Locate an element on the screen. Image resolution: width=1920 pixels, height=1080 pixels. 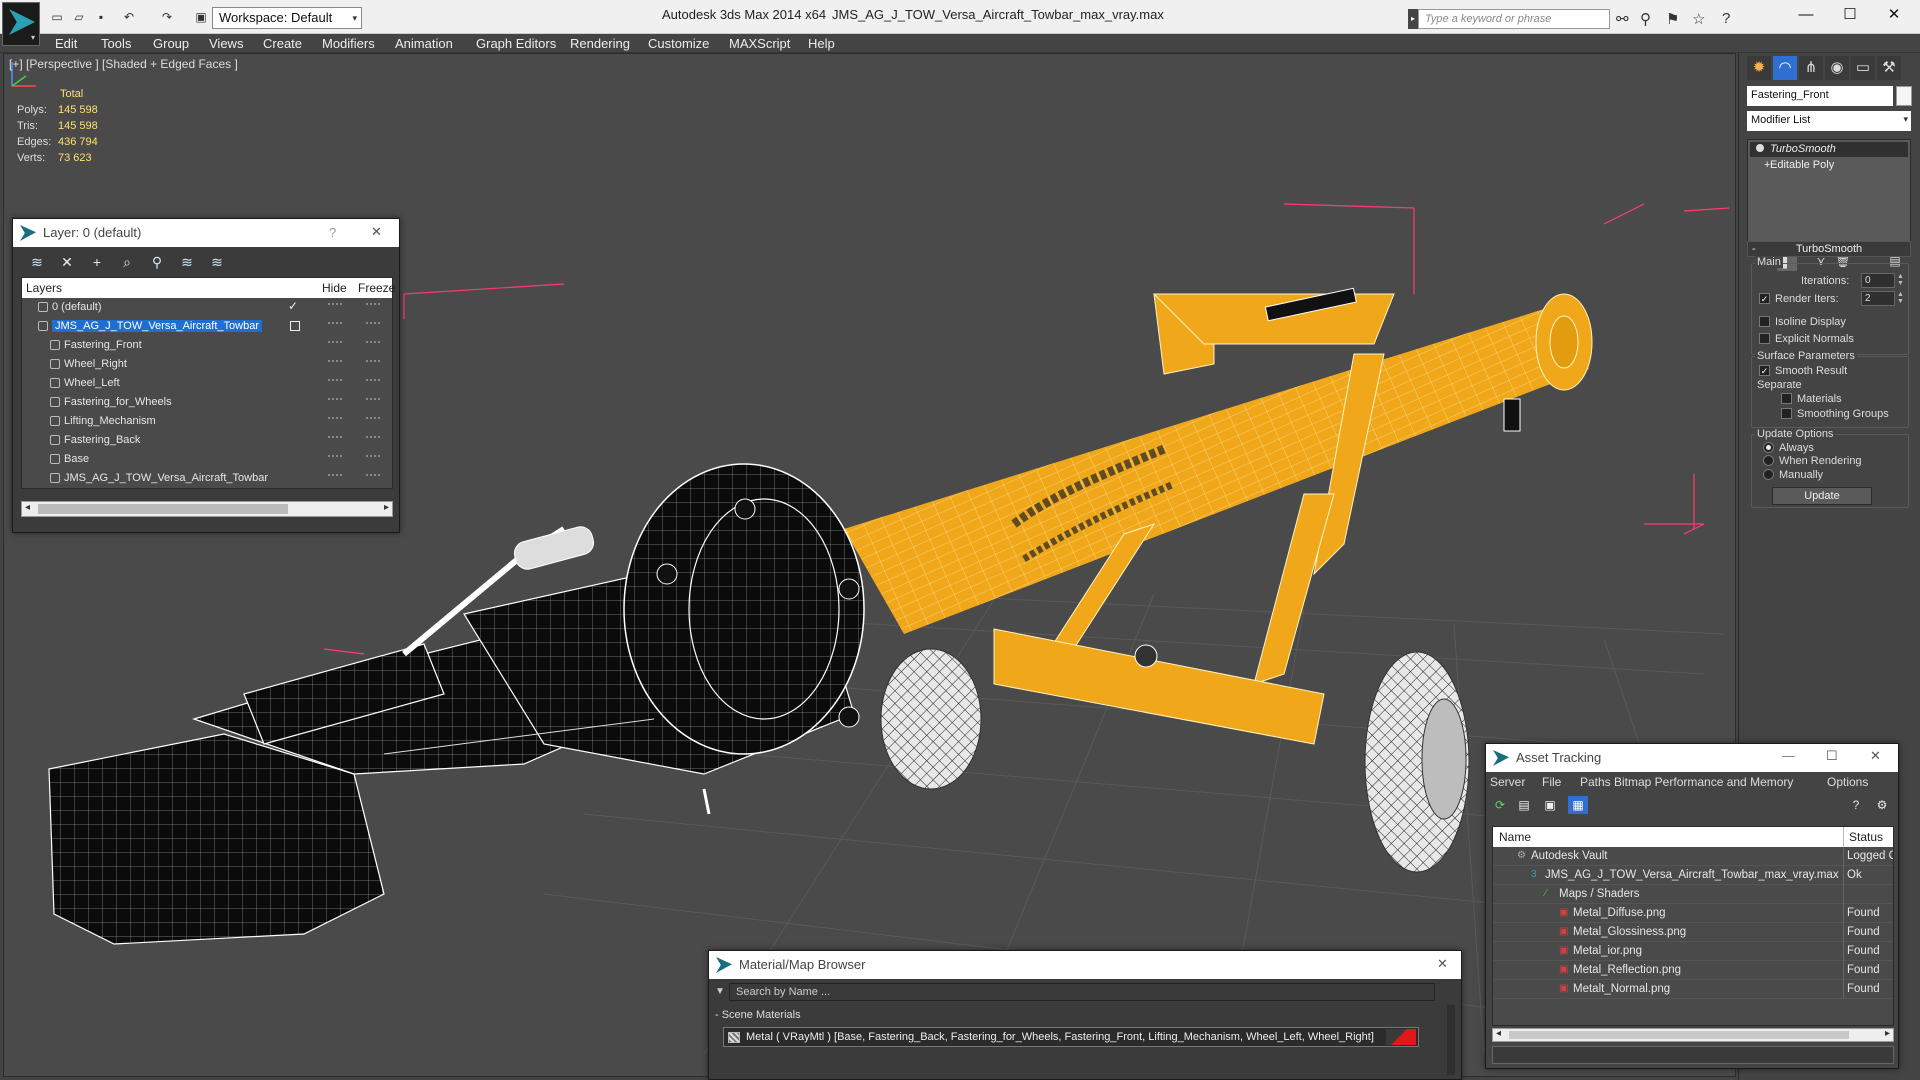
layer-row: Fastering_Front is located at coordinates (207, 345).